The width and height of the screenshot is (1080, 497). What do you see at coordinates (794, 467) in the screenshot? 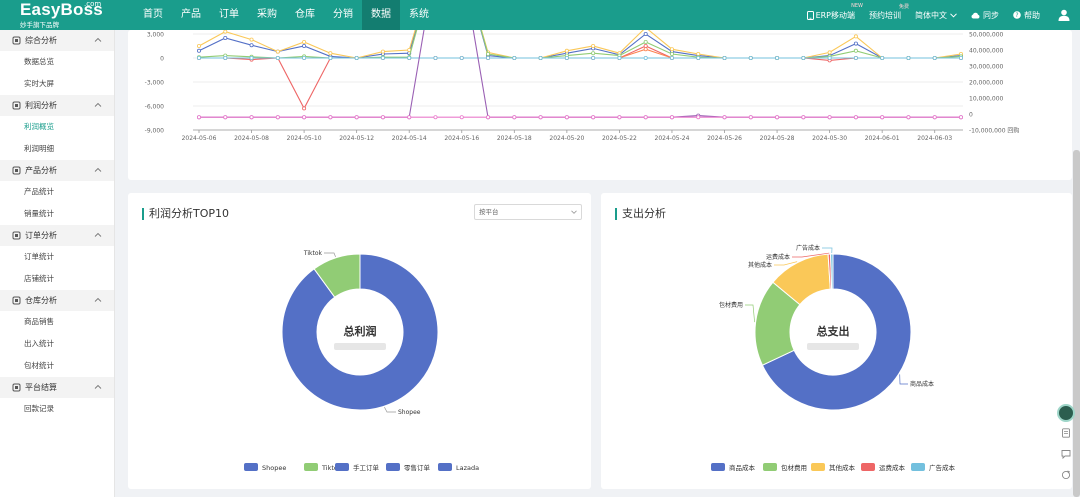
I see `legend-label: 包材费用` at bounding box center [794, 467].